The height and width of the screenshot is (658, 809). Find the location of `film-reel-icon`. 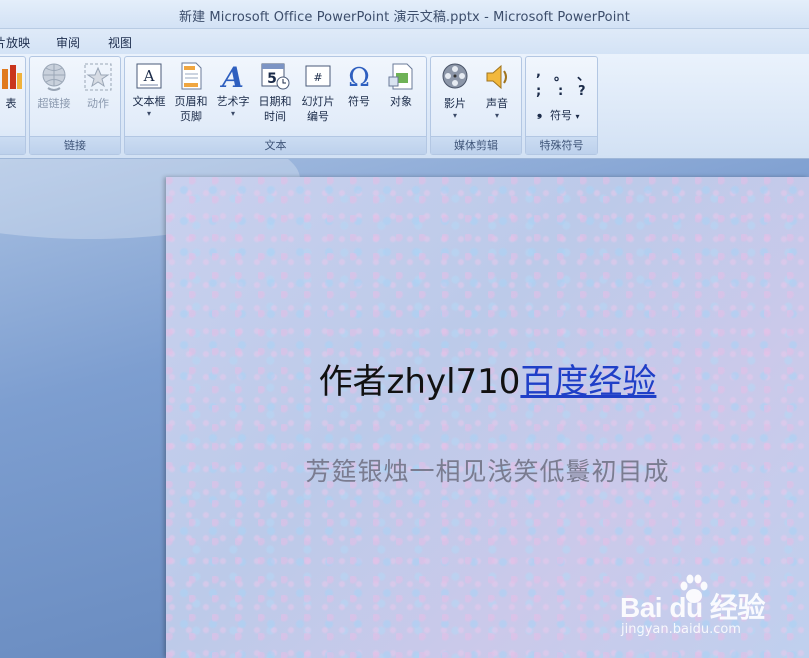

film-reel-icon is located at coordinates (455, 76).